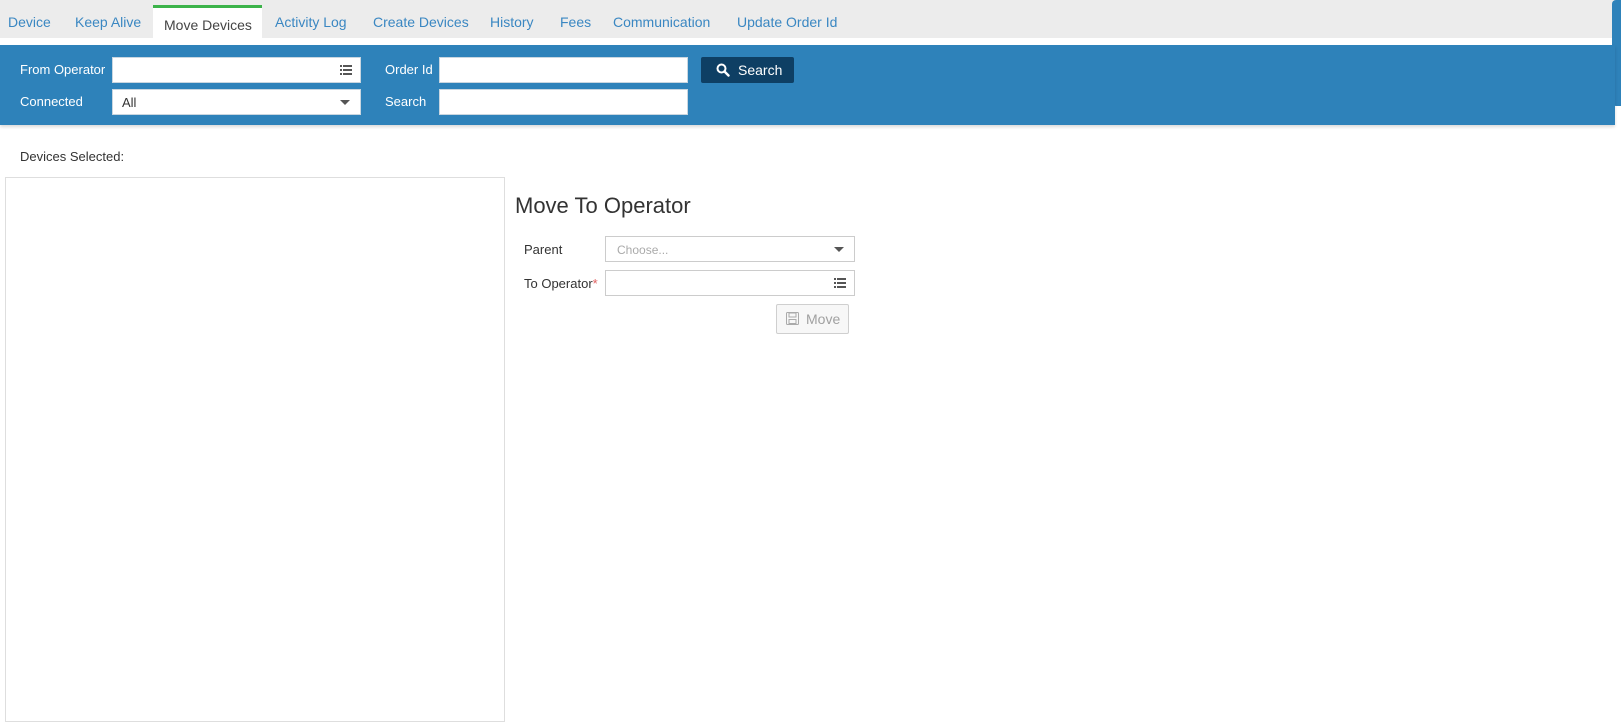 The height and width of the screenshot is (722, 1621). Describe the element at coordinates (661, 22) in the screenshot. I see `tab-communication: Communication` at that location.